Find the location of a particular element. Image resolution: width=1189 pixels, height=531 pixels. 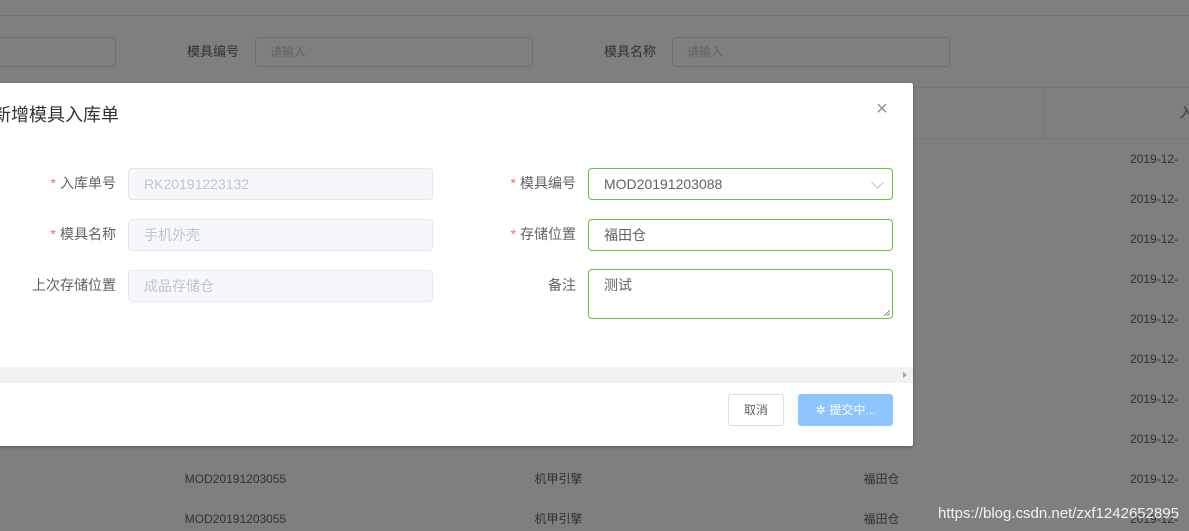

mold-name-input: 手机外壳 is located at coordinates (280, 235).